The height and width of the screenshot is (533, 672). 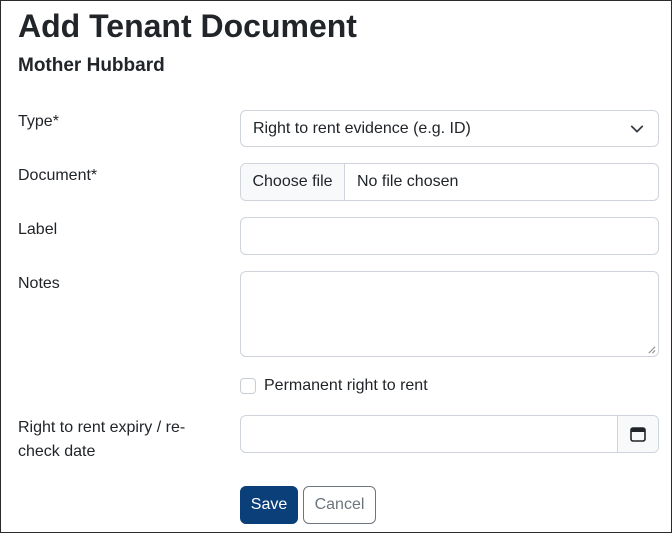 I want to click on page-title: Add Tenant Document, so click(x=187, y=26).